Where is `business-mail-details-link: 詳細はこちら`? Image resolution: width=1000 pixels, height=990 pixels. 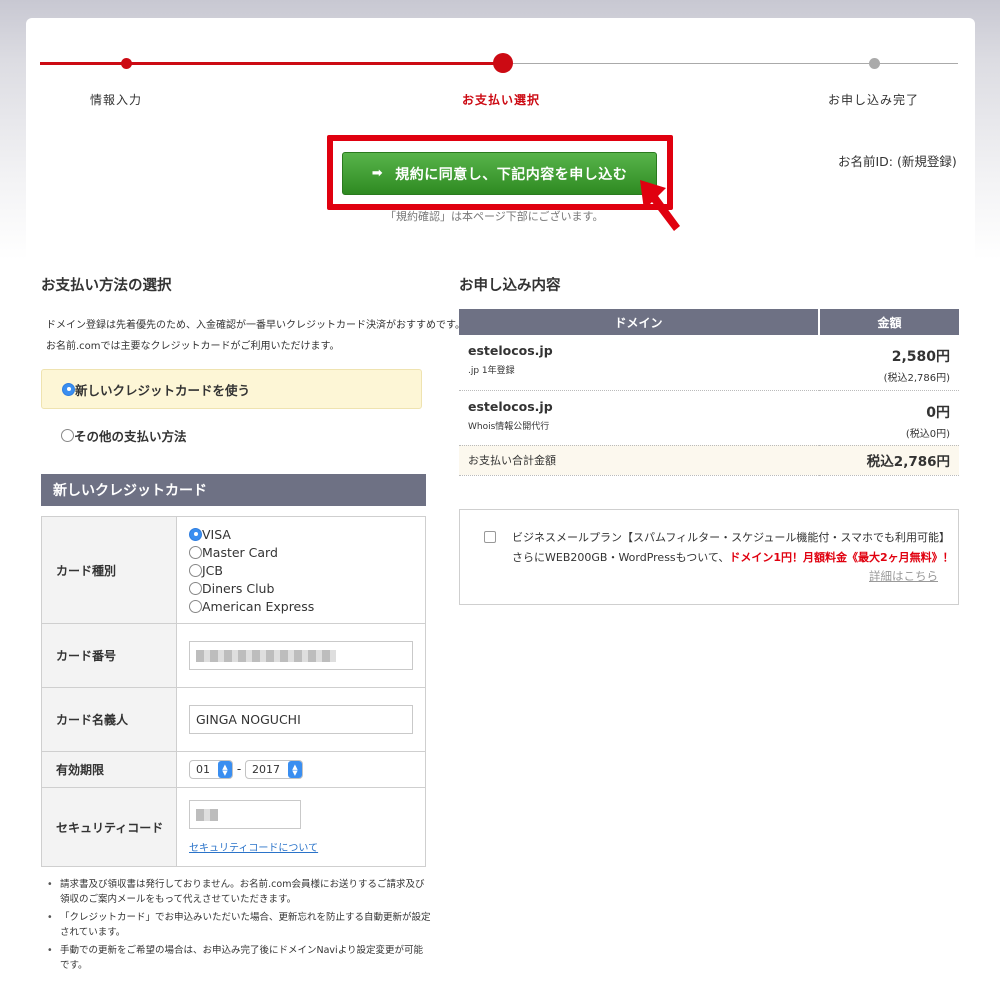
business-mail-details-link: 詳細はこちら is located at coordinates (903, 576).